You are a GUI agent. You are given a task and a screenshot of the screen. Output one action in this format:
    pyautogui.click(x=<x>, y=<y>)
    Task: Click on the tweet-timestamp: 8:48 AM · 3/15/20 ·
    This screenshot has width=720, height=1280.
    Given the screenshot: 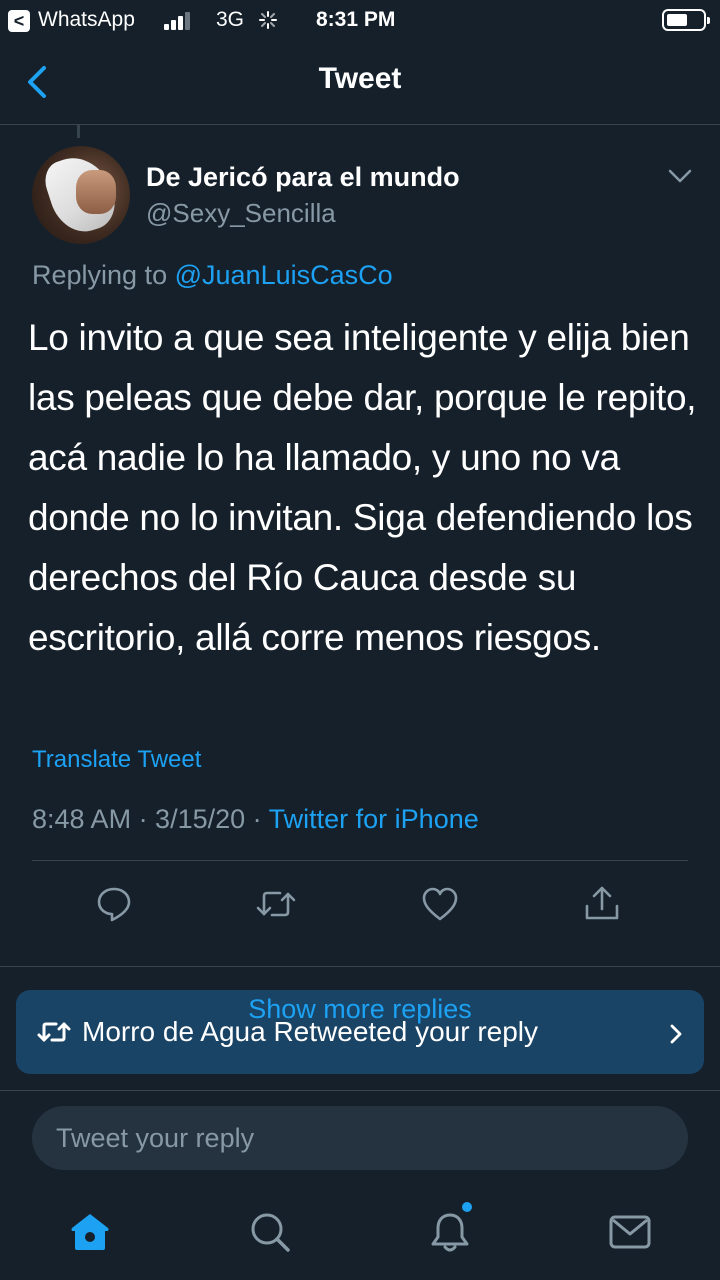 What is the action you would take?
    pyautogui.click(x=150, y=819)
    